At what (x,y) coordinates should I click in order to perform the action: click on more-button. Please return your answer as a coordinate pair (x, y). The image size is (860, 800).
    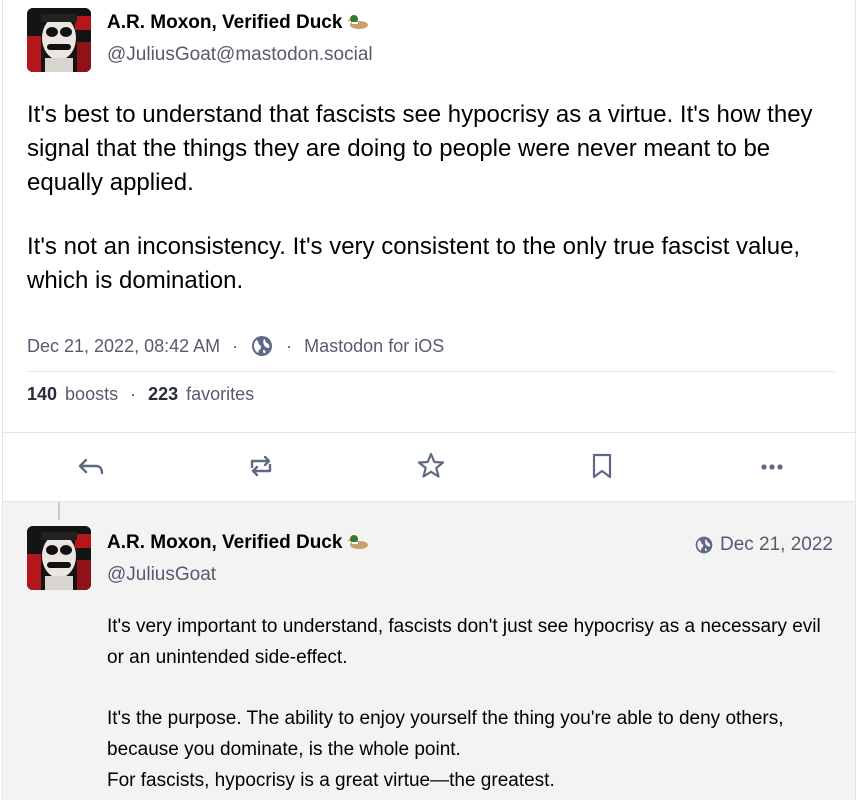
    Looking at the image, I should click on (772, 466).